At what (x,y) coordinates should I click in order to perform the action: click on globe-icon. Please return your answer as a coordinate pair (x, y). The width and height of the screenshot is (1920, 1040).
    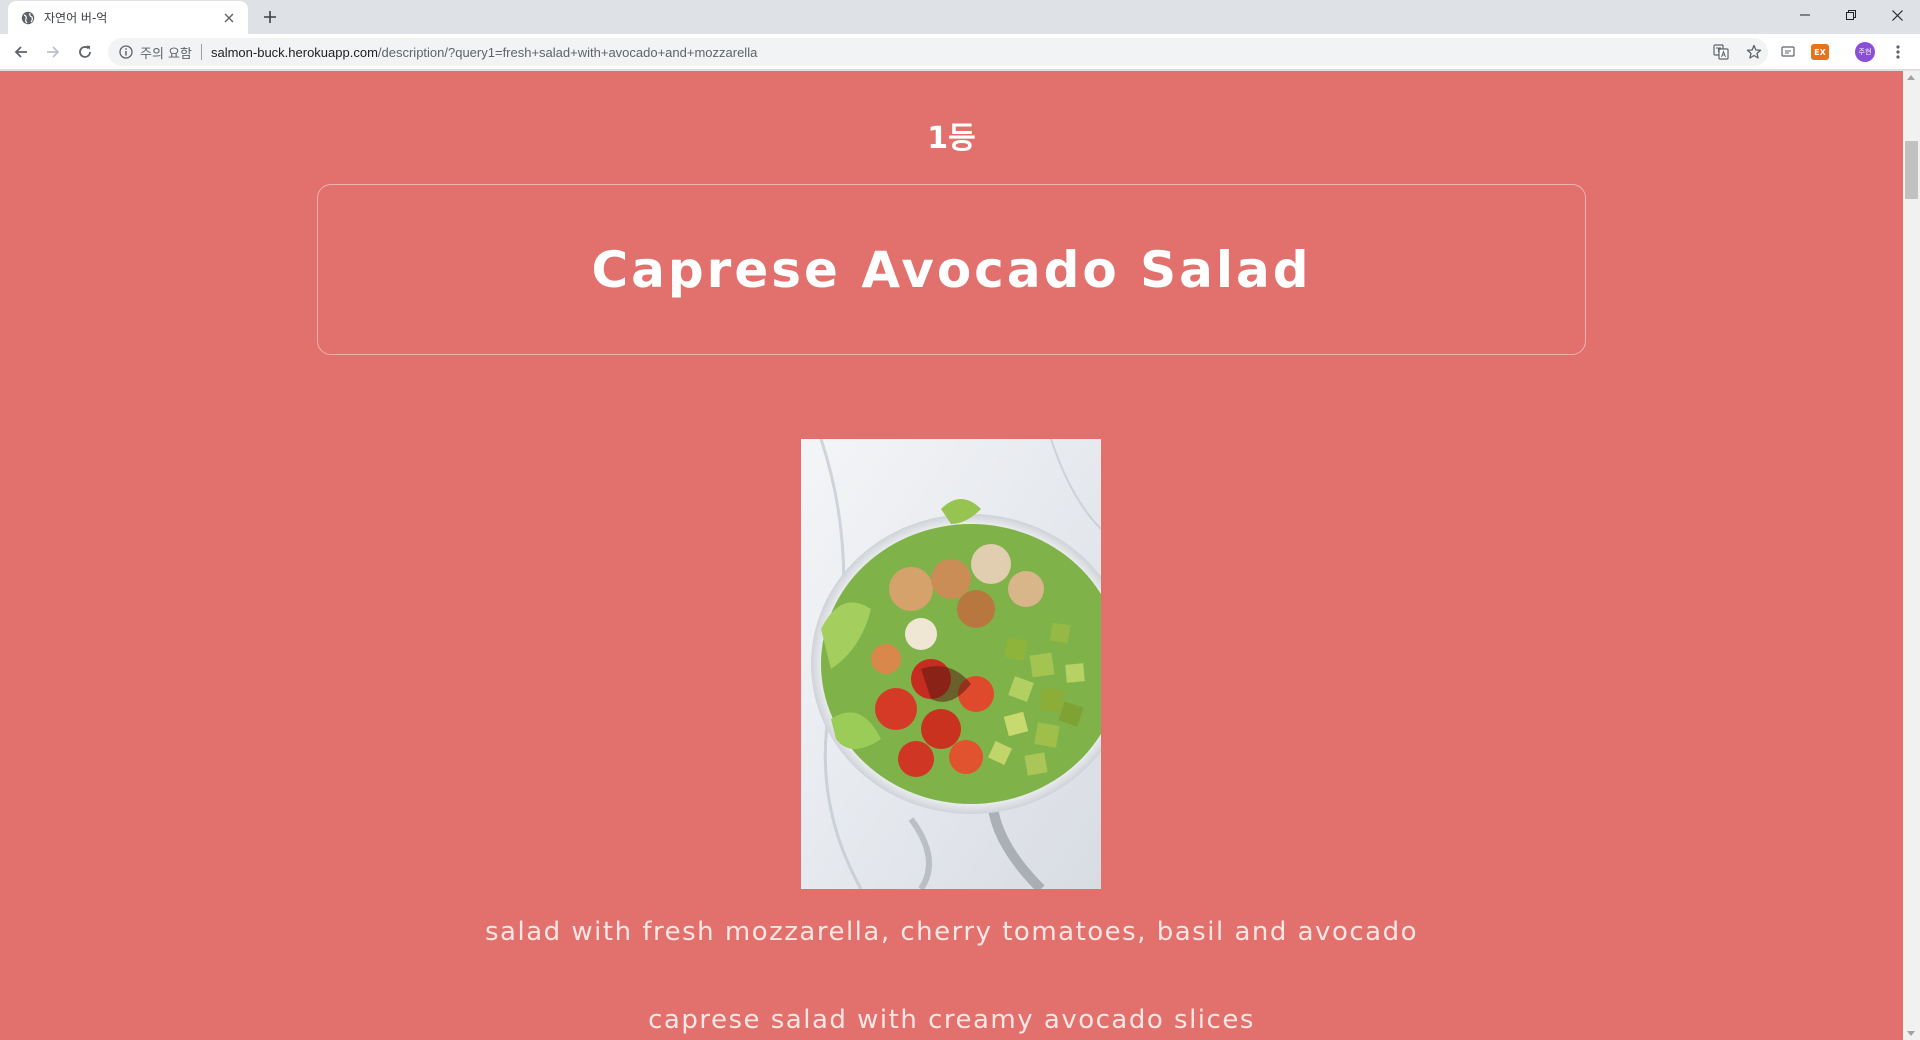
    Looking at the image, I should click on (28, 18).